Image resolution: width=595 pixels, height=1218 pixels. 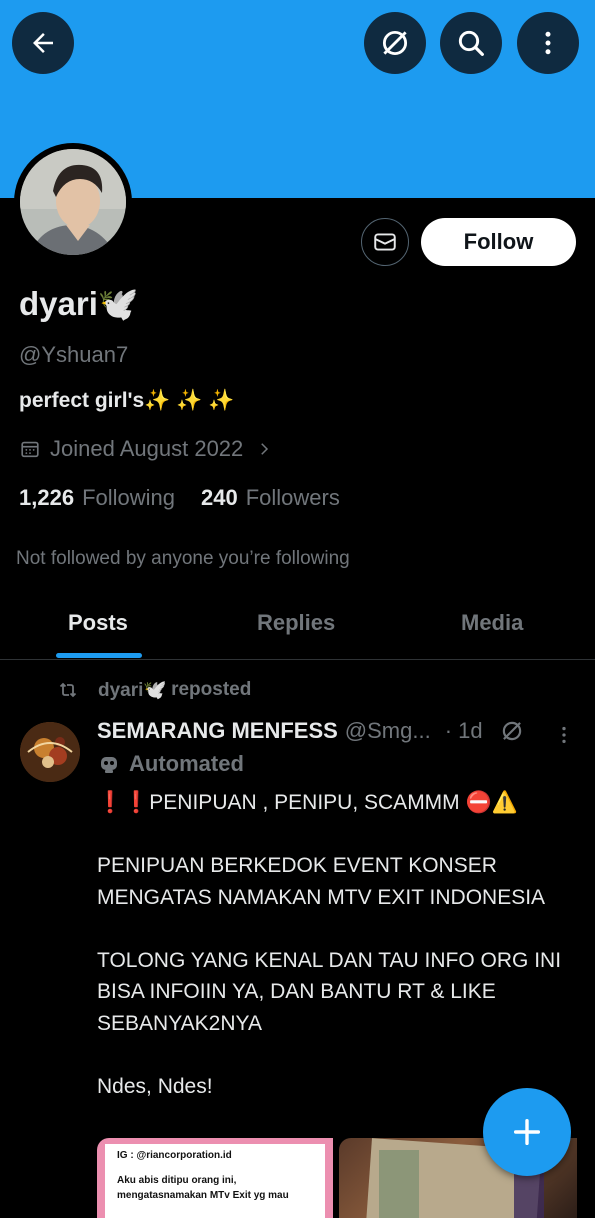 I want to click on post-author-avatar, so click(x=50, y=752).